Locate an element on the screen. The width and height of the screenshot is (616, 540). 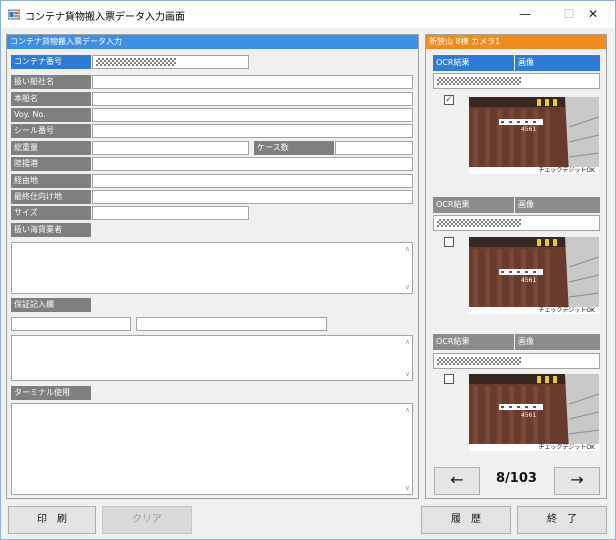
shipping-company-label: 扱い船社名 is located at coordinates (51, 82).